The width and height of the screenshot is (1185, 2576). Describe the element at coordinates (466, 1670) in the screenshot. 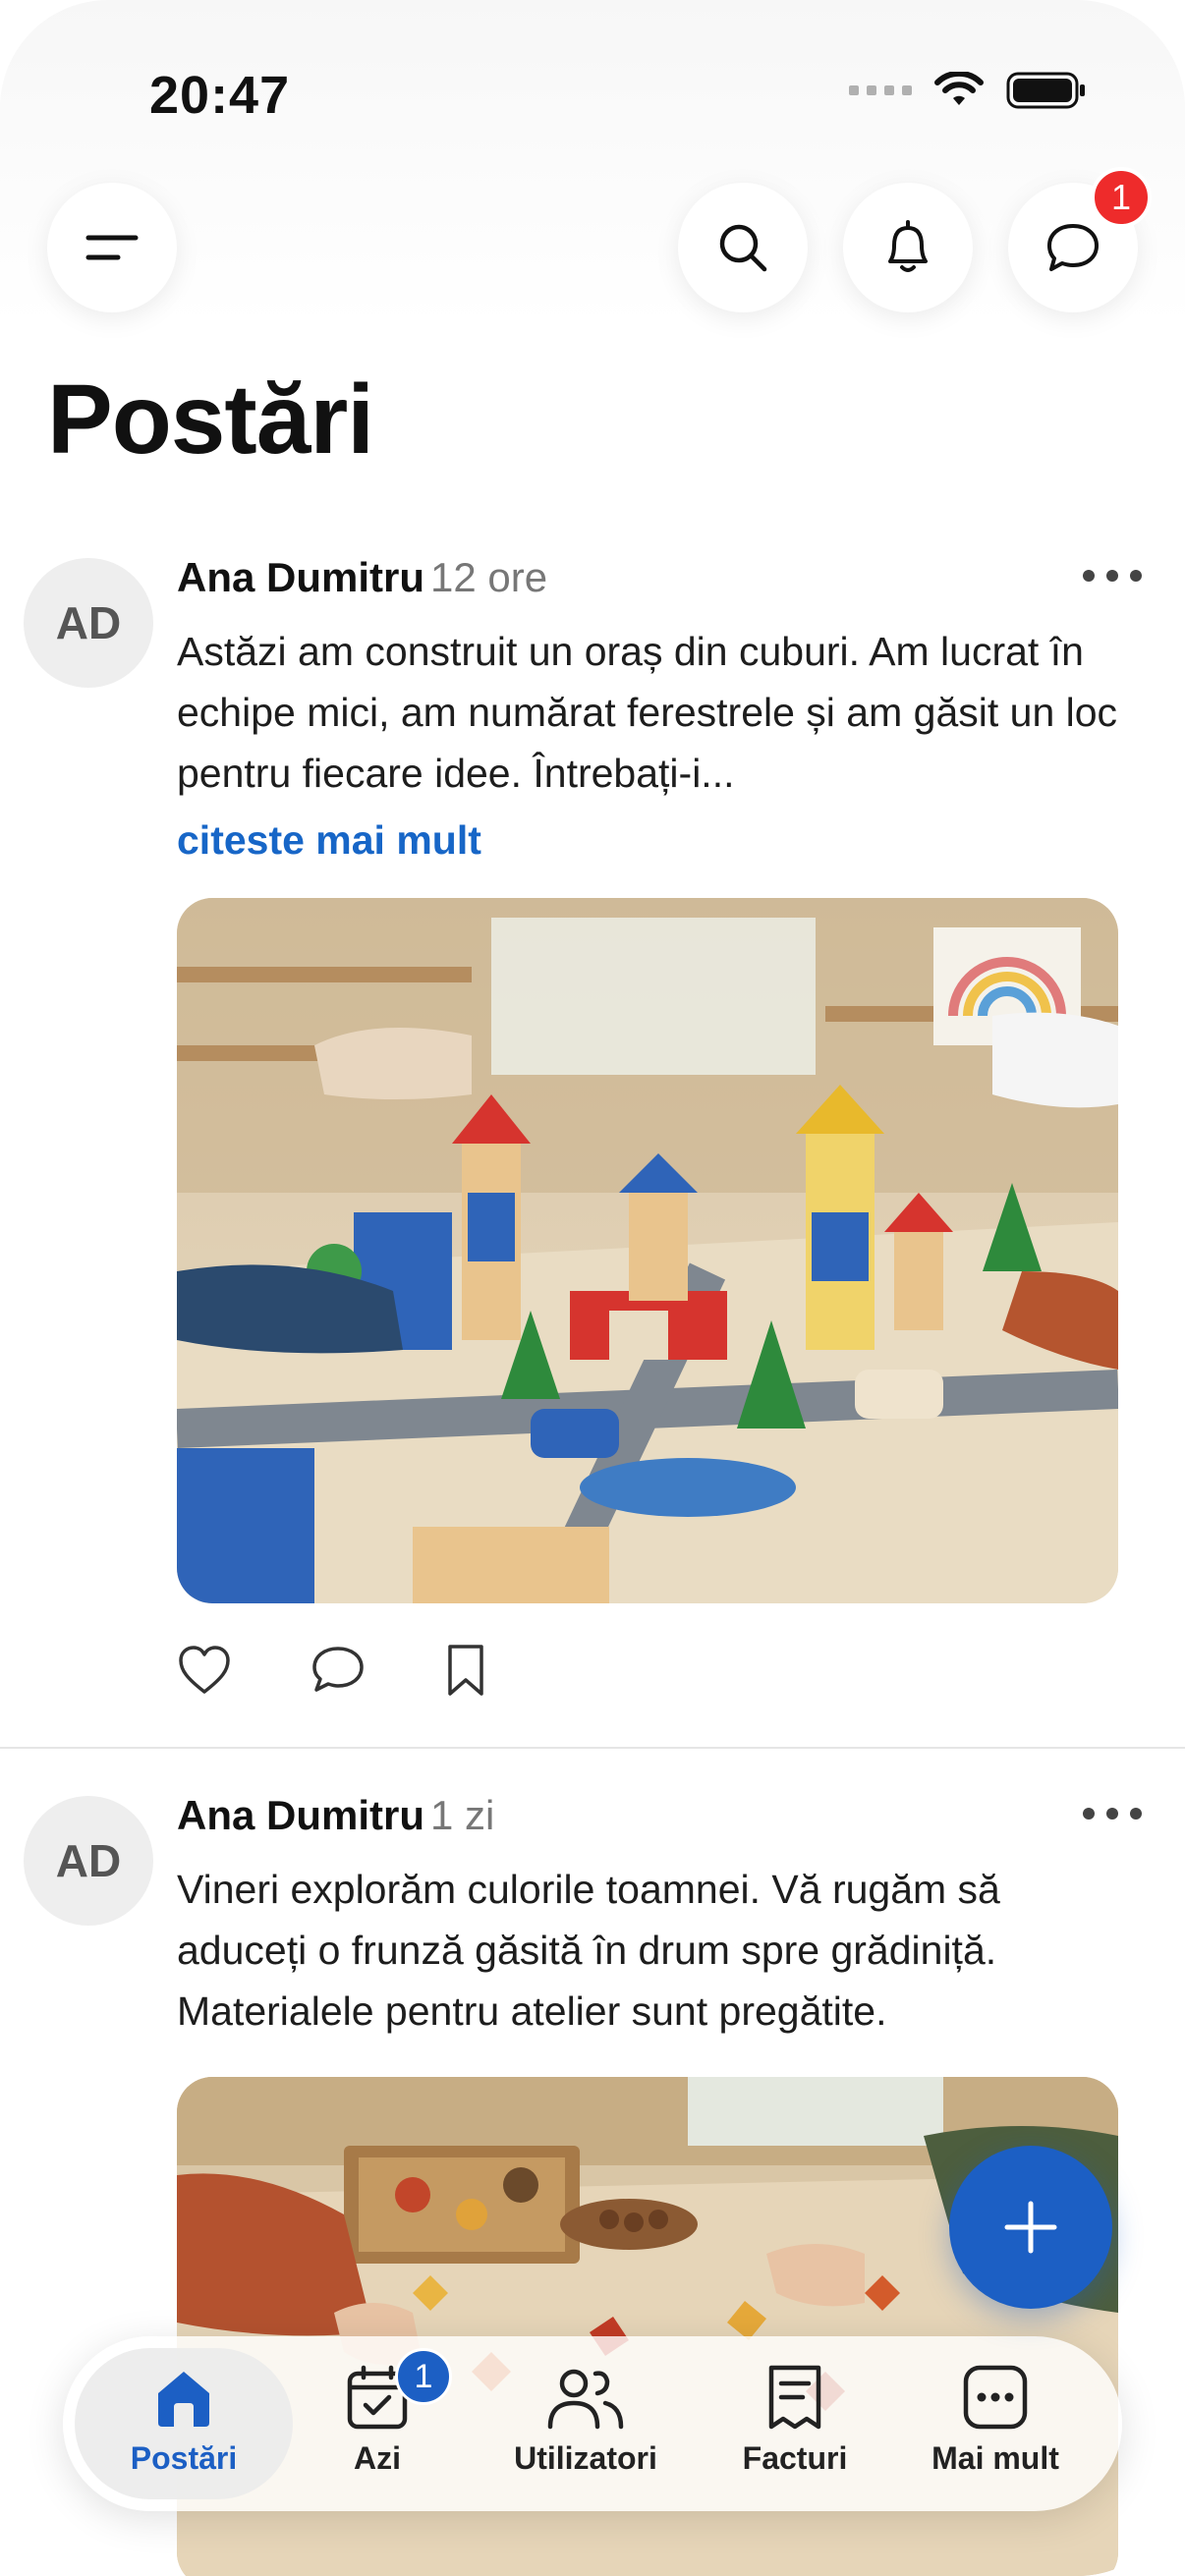

I see `bookmark-icon` at that location.